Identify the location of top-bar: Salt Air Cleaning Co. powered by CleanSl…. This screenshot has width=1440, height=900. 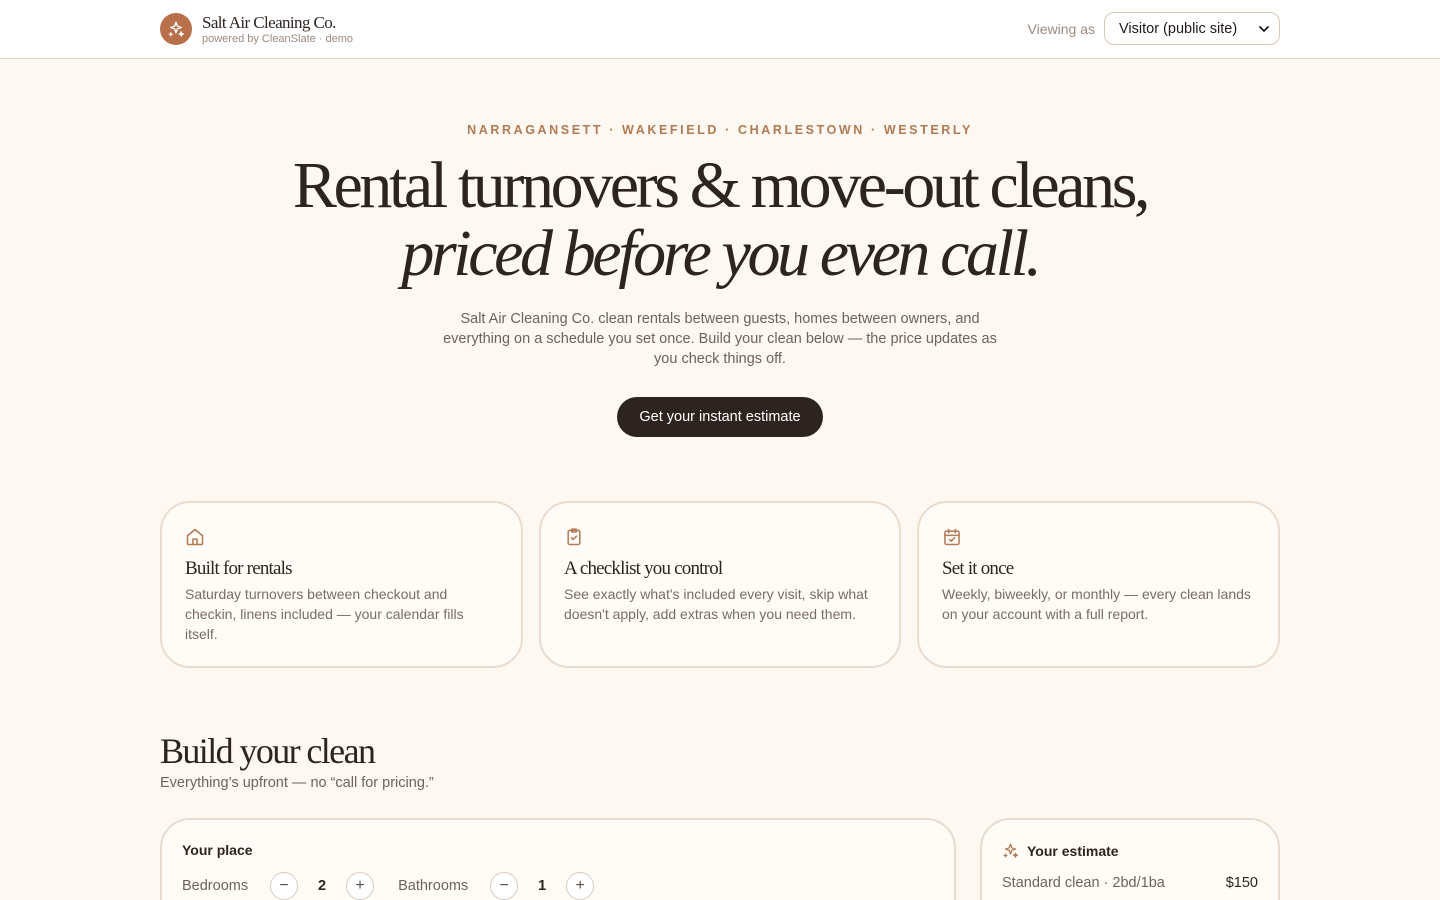
(720, 29).